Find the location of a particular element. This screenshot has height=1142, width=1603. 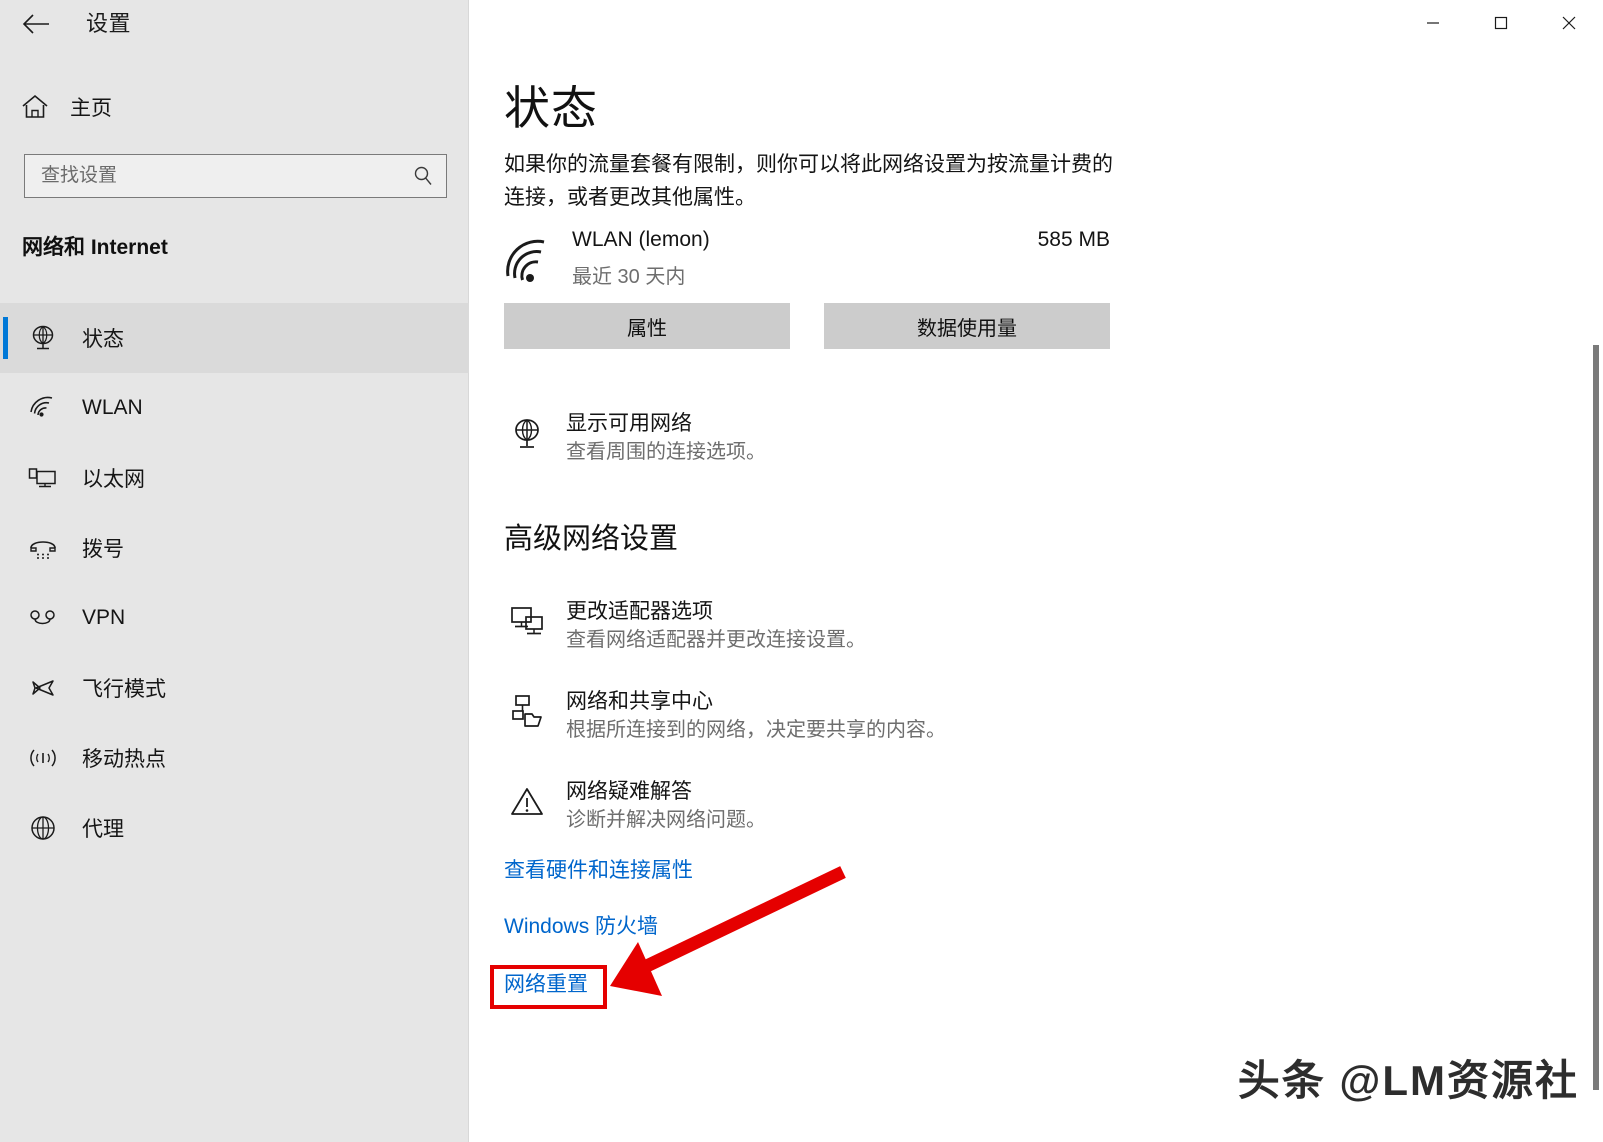

sidebar-item-wlan: WLAN is located at coordinates (234, 408).